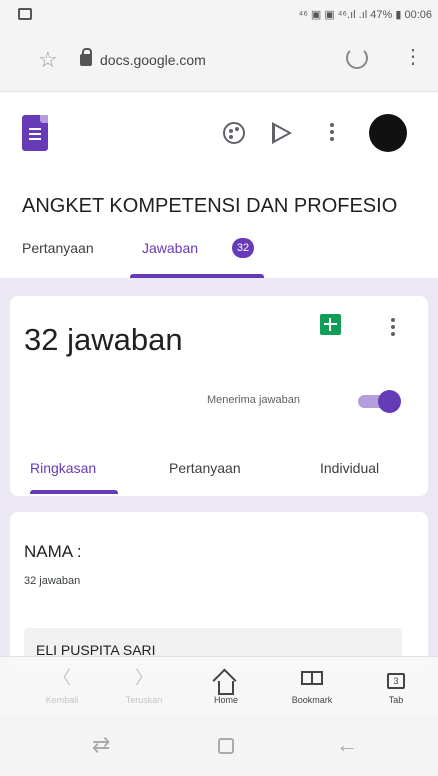 The image size is (438, 776). What do you see at coordinates (365, 15) in the screenshot?
I see `status-indicators: ⁴⁶ ▣ ▣ ⁴⁶.ıl .ıl 47% ▮ 00:06` at bounding box center [365, 15].